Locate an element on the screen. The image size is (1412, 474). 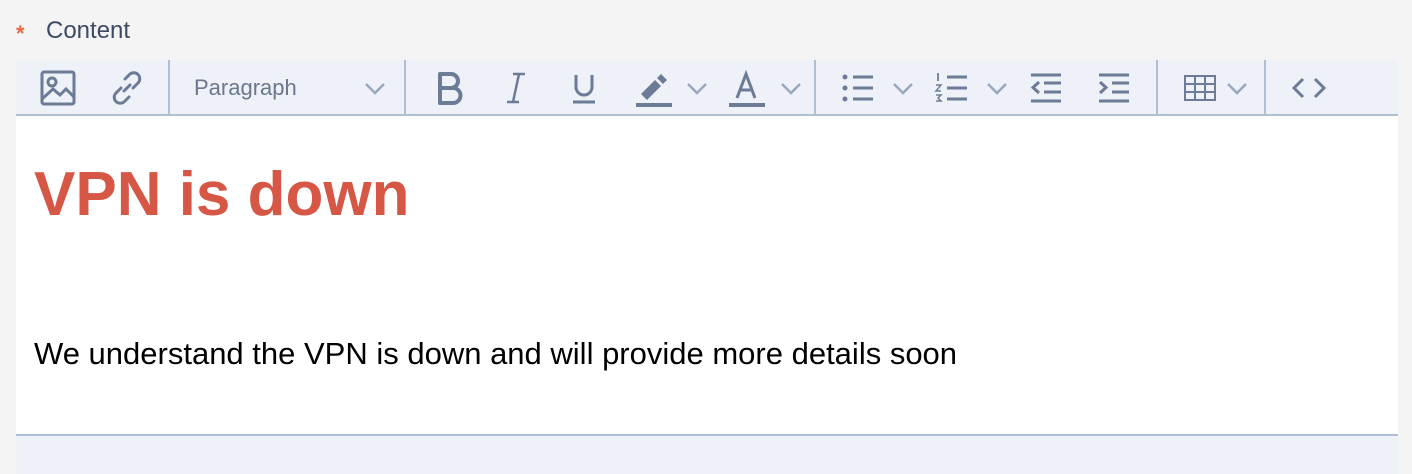
paragraph-format-value: Paragraph is located at coordinates (245, 87).